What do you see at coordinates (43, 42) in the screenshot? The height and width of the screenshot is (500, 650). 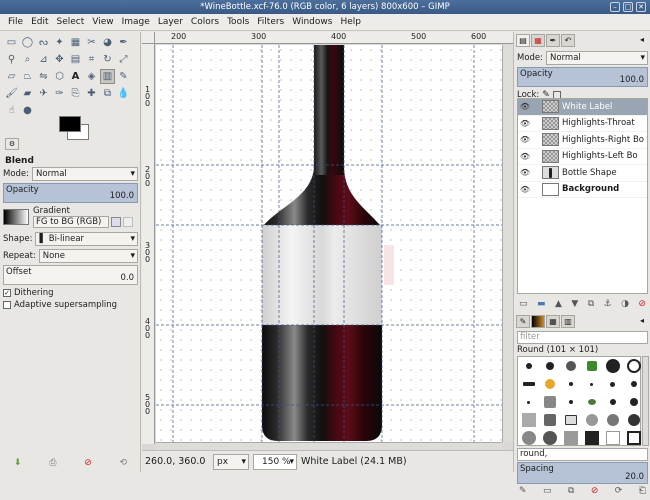 I see `free-select-icon: ᔓ` at bounding box center [43, 42].